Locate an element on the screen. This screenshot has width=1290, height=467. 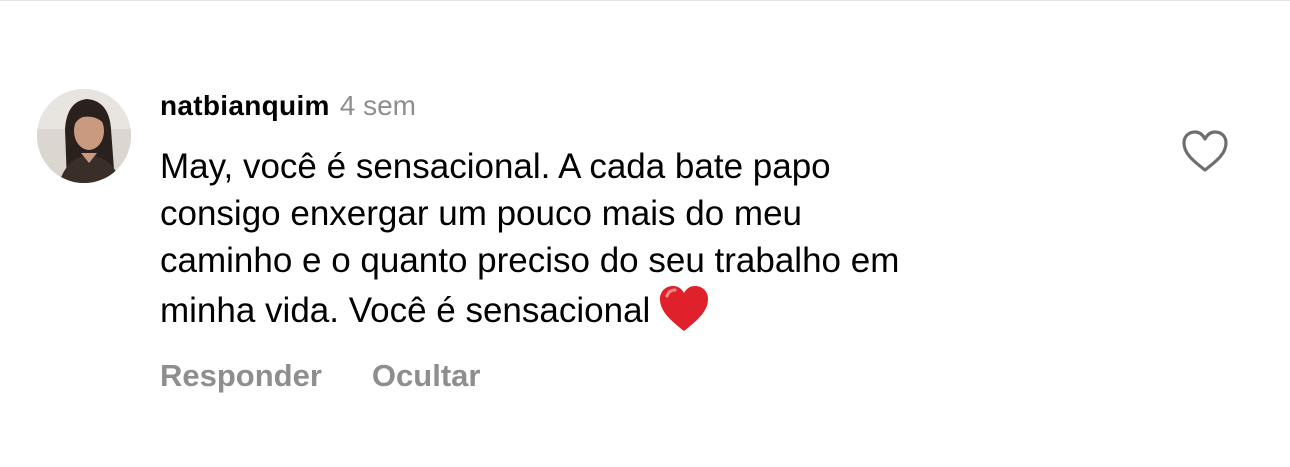
reply-button: Responder is located at coordinates (241, 376).